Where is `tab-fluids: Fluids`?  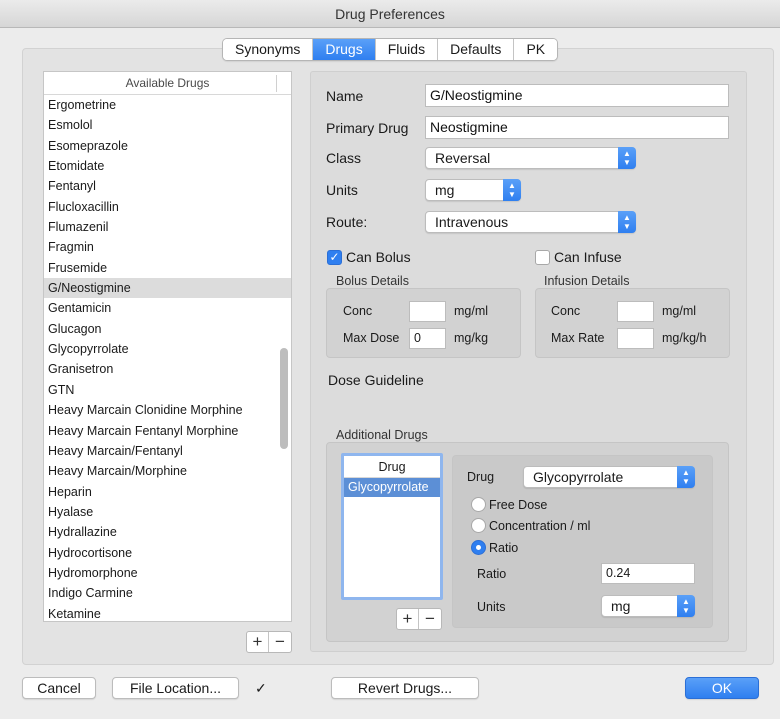
tab-fluids: Fluids is located at coordinates (407, 49).